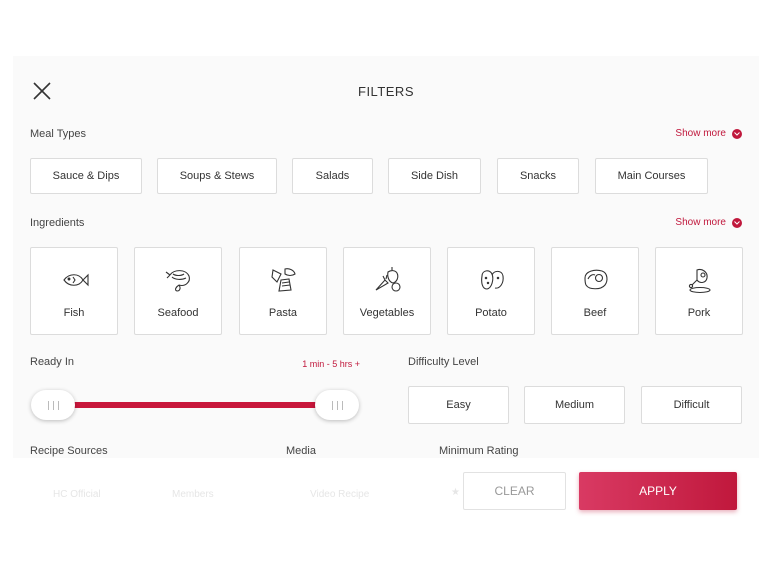 The image size is (772, 579). What do you see at coordinates (388, 279) in the screenshot?
I see `vegetables-icon` at bounding box center [388, 279].